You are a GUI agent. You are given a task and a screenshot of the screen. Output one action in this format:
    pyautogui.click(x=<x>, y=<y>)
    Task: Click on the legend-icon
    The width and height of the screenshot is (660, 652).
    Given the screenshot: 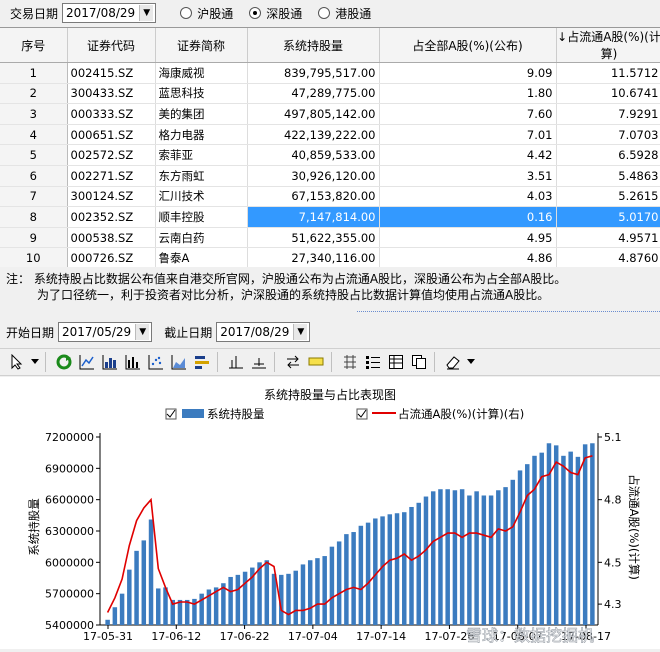 What is the action you would take?
    pyautogui.click(x=373, y=362)
    